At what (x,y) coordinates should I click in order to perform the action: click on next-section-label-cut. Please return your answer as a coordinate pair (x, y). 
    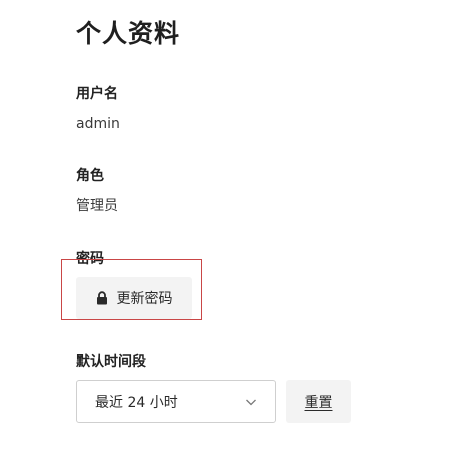
    Looking at the image, I should click on (92, 456).